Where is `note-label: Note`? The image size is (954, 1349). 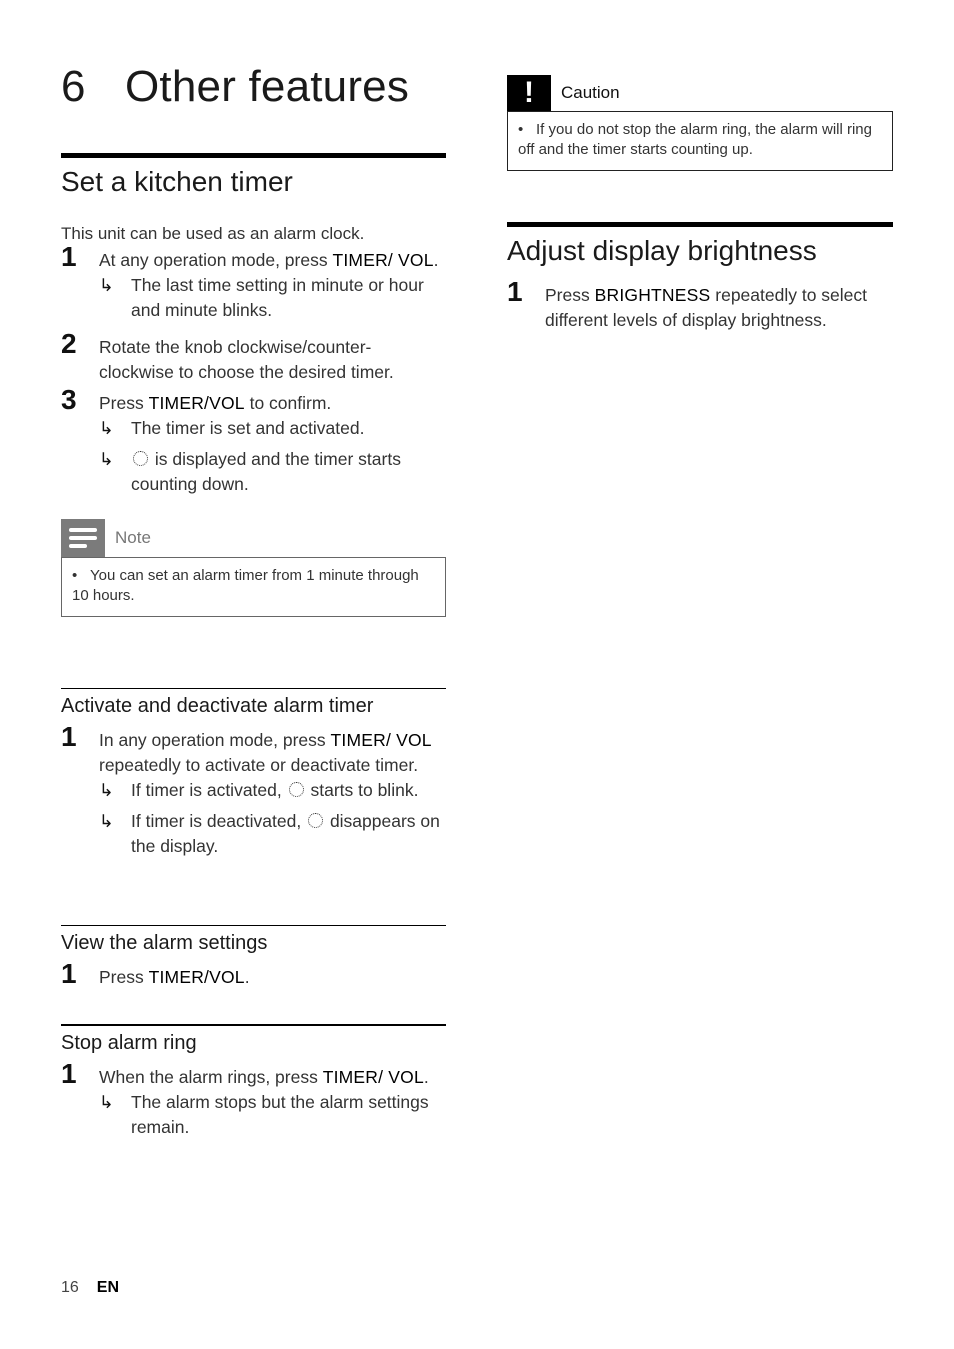 note-label: Note is located at coordinates (133, 537).